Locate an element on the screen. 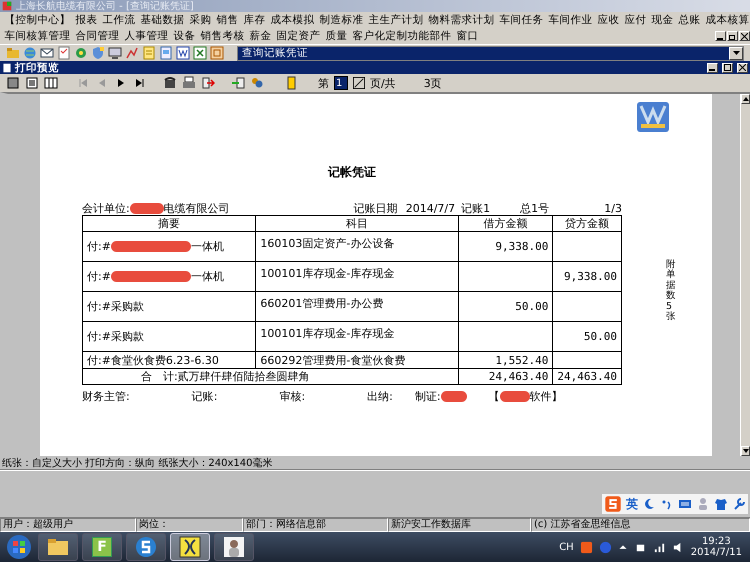 Image resolution: width=750 pixels, height=562 pixels. menu-item: 销售考核 is located at coordinates (222, 36).